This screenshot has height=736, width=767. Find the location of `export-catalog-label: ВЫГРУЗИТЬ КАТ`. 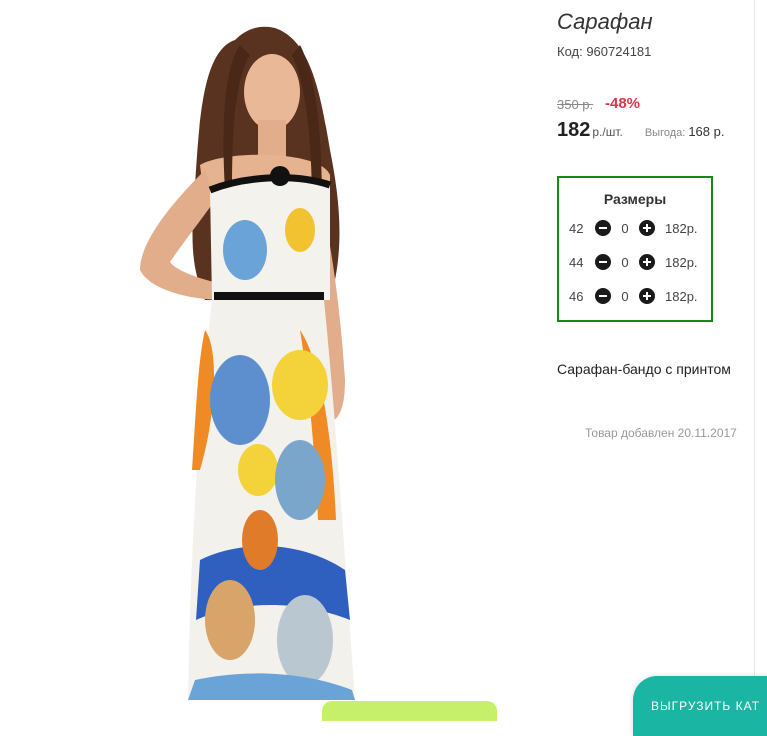

export-catalog-label: ВЫГРУЗИТЬ КАТ is located at coordinates (706, 706).